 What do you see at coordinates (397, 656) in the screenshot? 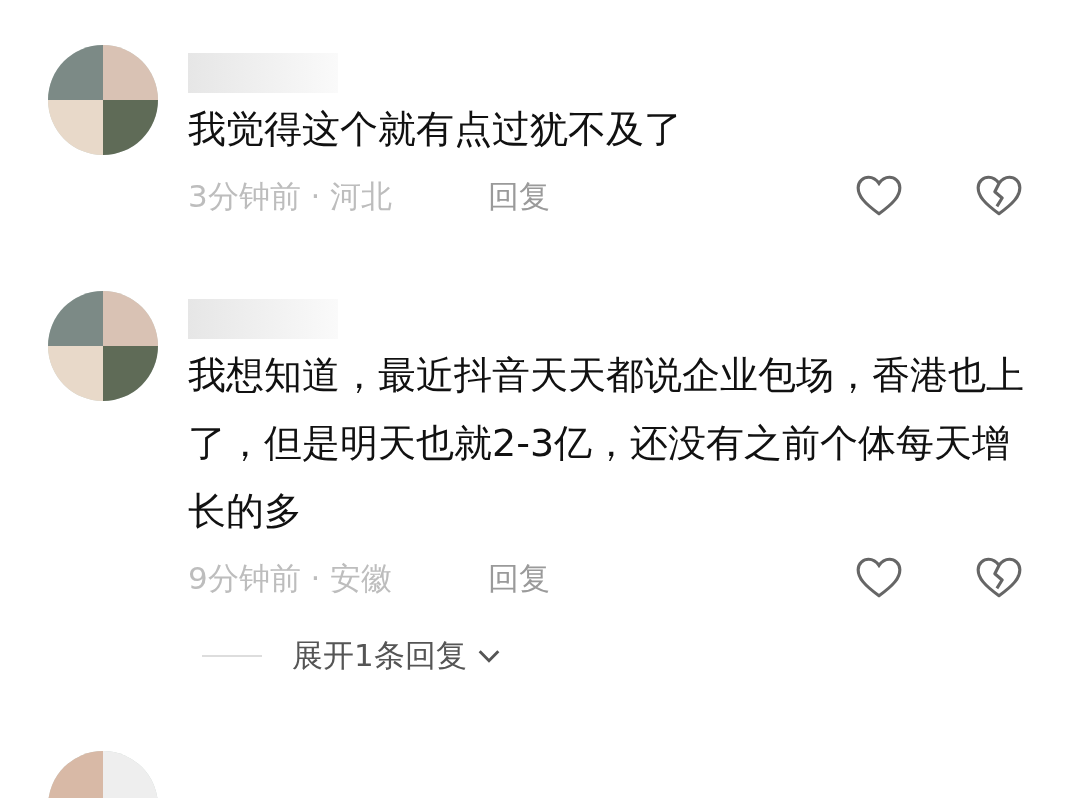
I see `expand-replies-button: 展开1条回复` at bounding box center [397, 656].